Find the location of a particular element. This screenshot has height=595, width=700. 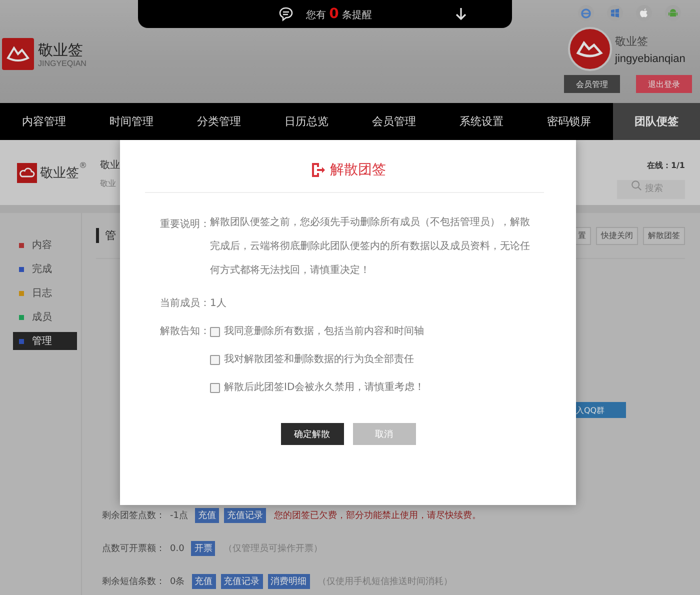

panel-heading: 管 is located at coordinates (106, 235).